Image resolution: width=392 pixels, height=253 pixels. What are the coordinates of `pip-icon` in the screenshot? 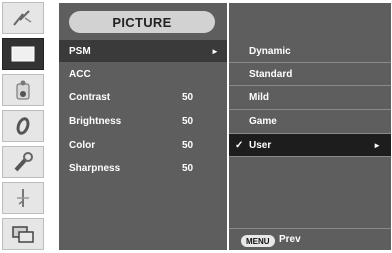 It's located at (23, 234).